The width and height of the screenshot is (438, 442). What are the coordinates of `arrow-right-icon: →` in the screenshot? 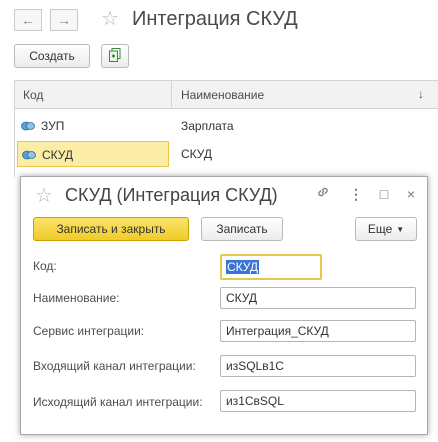 It's located at (64, 20).